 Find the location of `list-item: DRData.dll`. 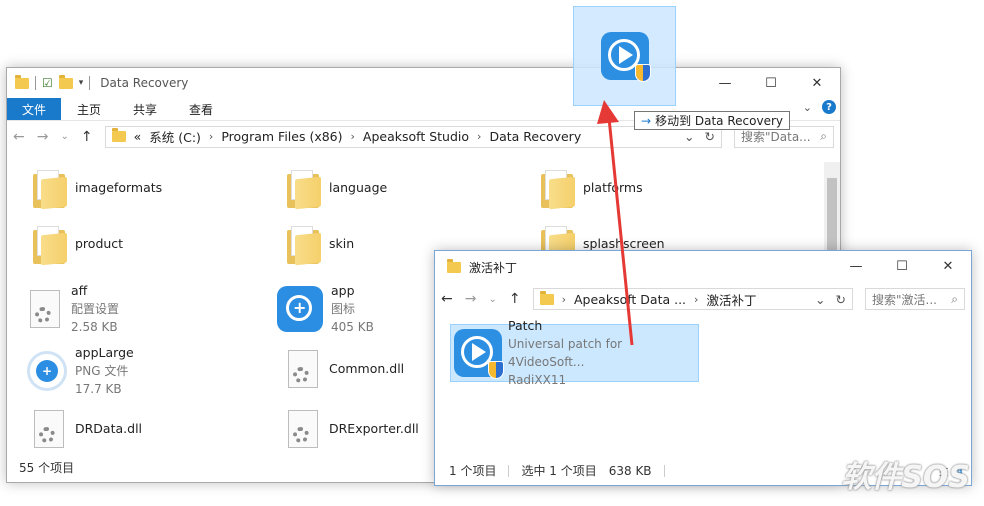

list-item: DRData.dll is located at coordinates (86, 429).